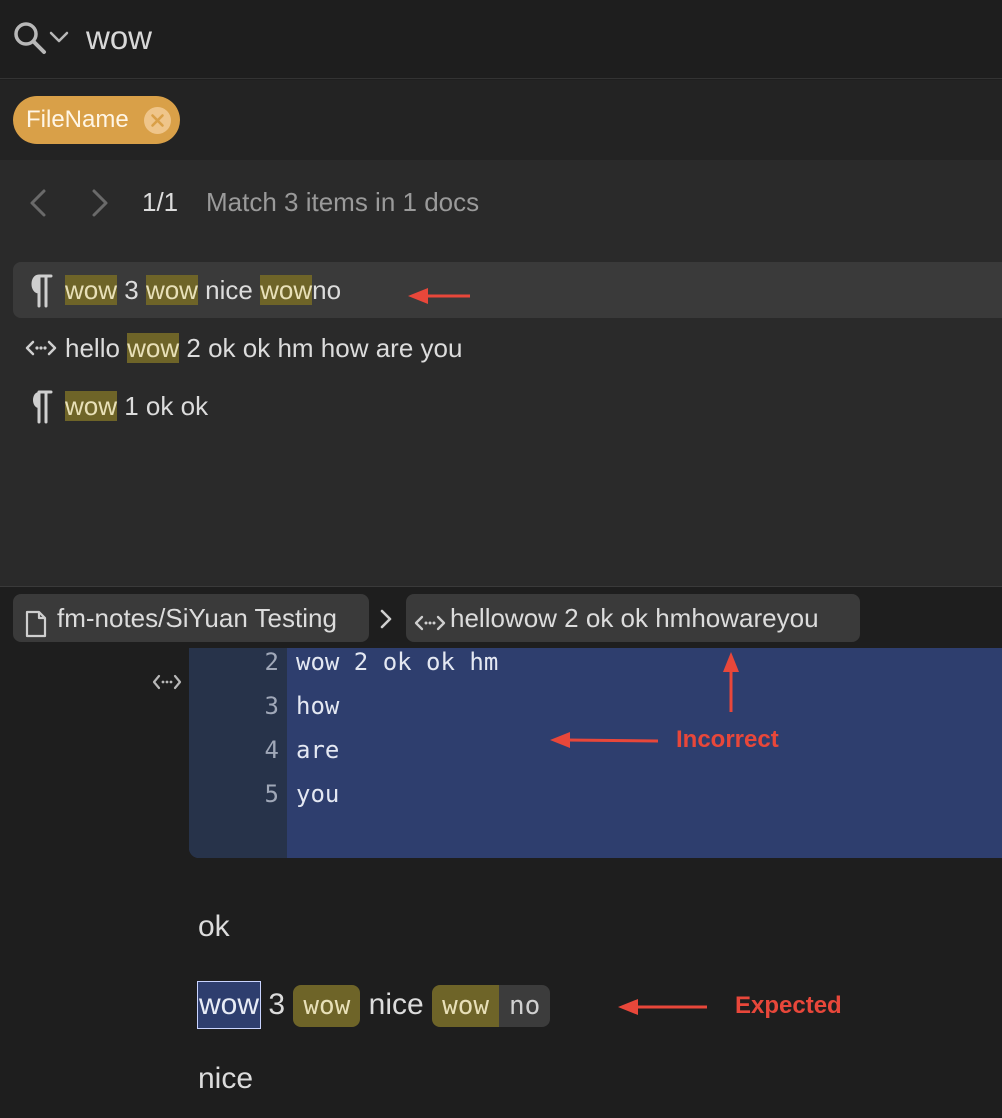  What do you see at coordinates (788, 1005) in the screenshot?
I see `annotation-expected: Expected` at bounding box center [788, 1005].